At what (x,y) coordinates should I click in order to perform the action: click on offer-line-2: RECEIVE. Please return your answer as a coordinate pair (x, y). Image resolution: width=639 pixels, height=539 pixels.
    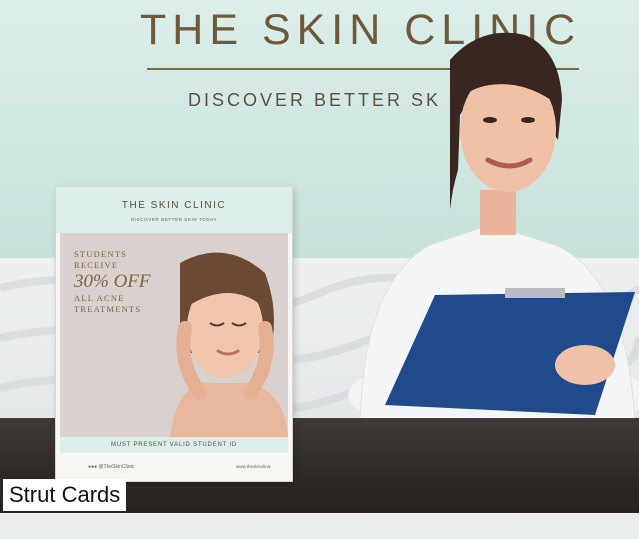
    Looking at the image, I should click on (96, 265).